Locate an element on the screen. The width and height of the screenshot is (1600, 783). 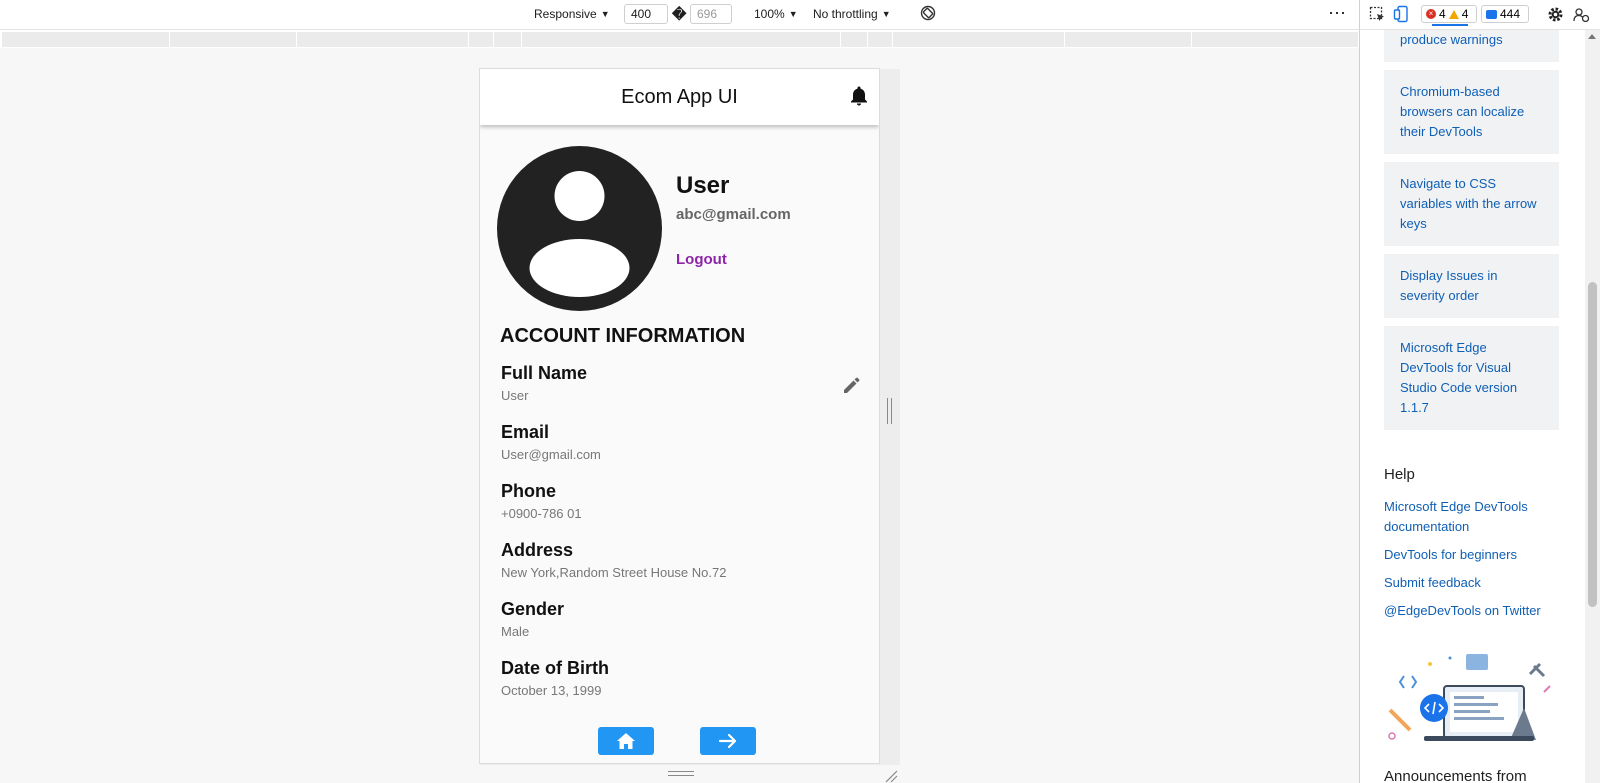
user-feedback-icon is located at coordinates (1581, 14).